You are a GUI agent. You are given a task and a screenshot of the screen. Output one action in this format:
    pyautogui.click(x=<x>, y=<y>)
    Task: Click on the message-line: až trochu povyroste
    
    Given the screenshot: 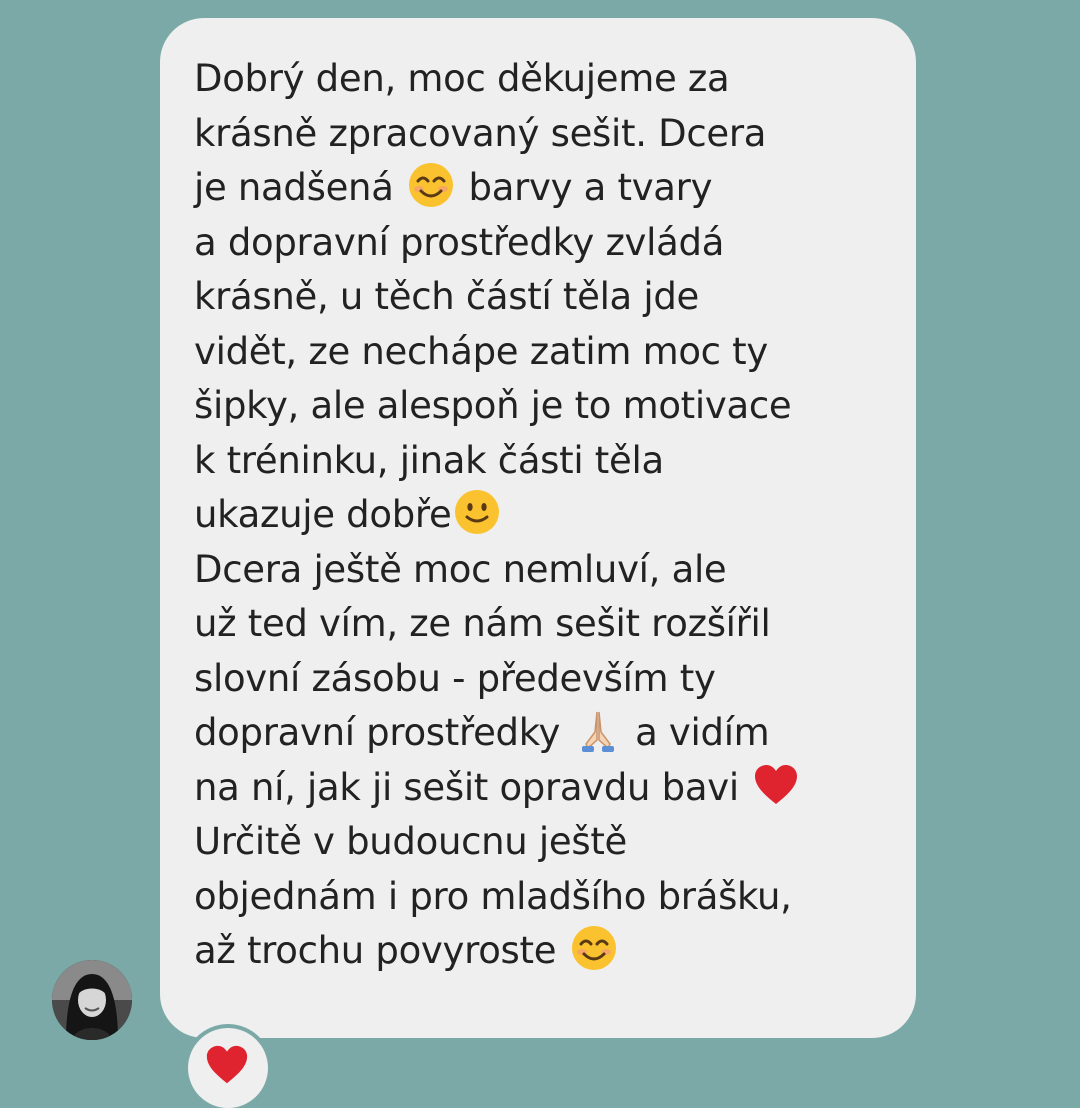 What is the action you would take?
    pyautogui.click(x=544, y=951)
    